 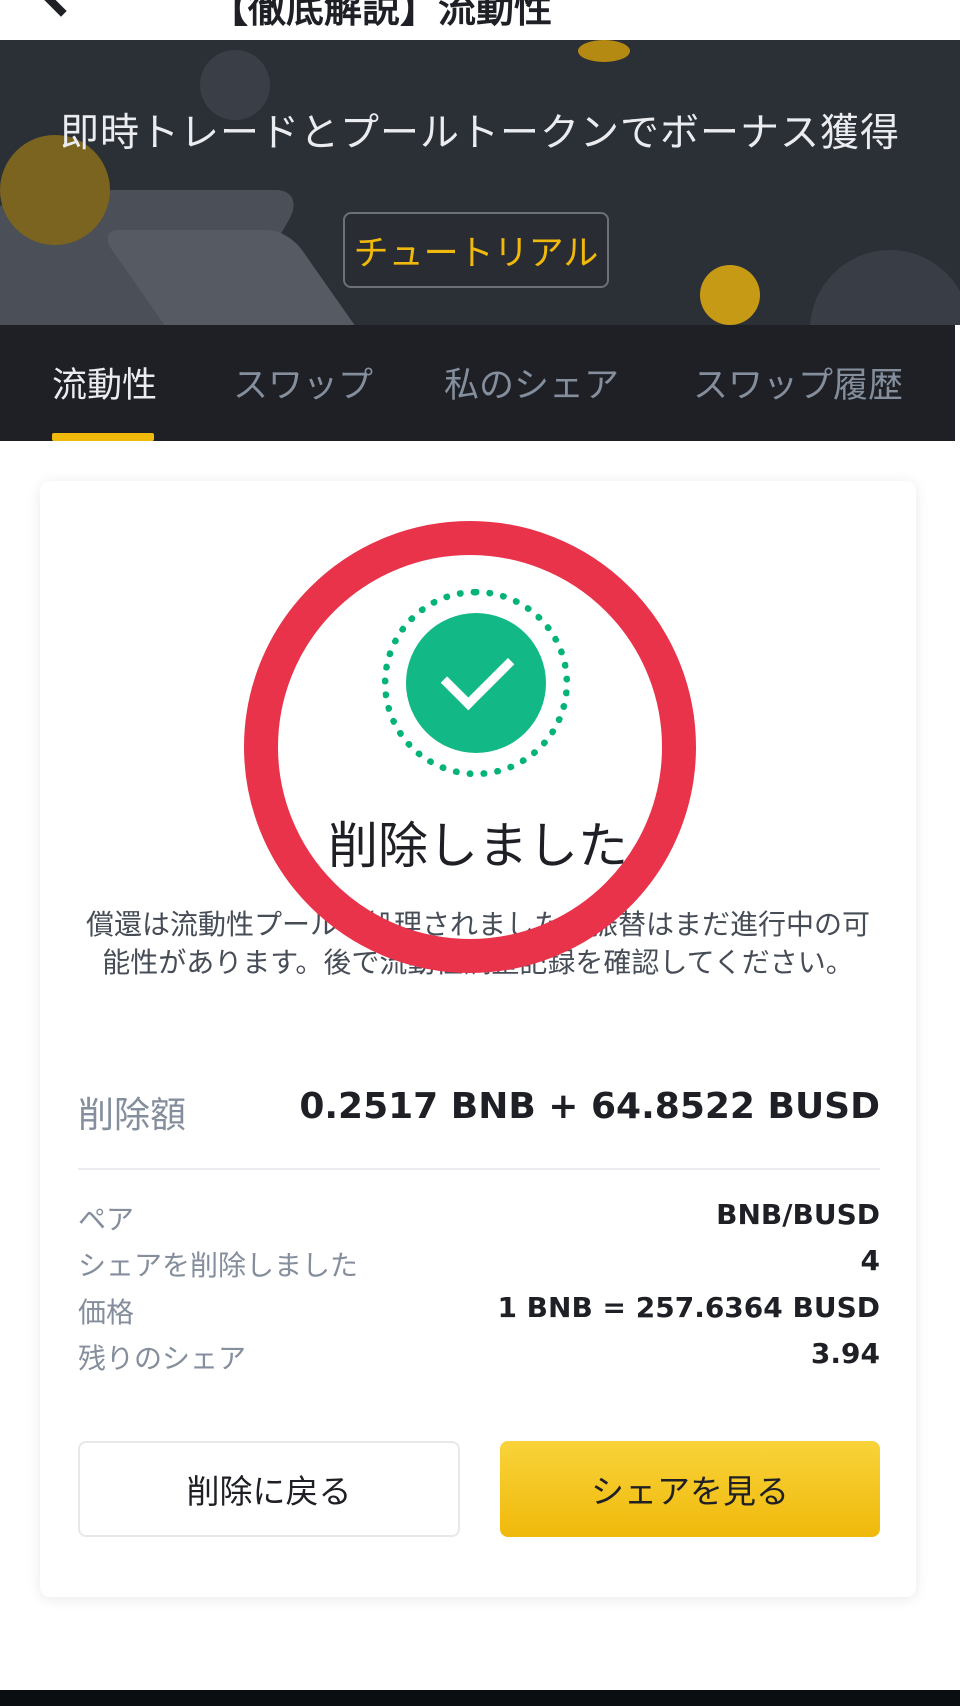 What do you see at coordinates (104, 382) in the screenshot?
I see `tab-liquidity: 流動性` at bounding box center [104, 382].